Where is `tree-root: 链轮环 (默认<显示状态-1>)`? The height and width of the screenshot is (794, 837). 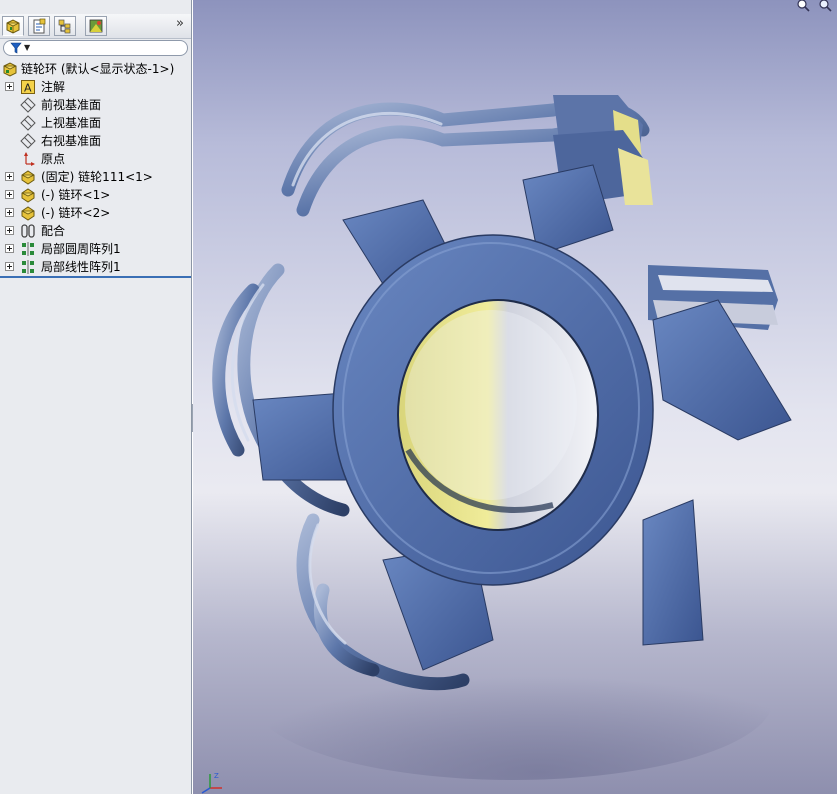 tree-root: 链轮环 (默认<显示状态-1>) is located at coordinates (95, 69).